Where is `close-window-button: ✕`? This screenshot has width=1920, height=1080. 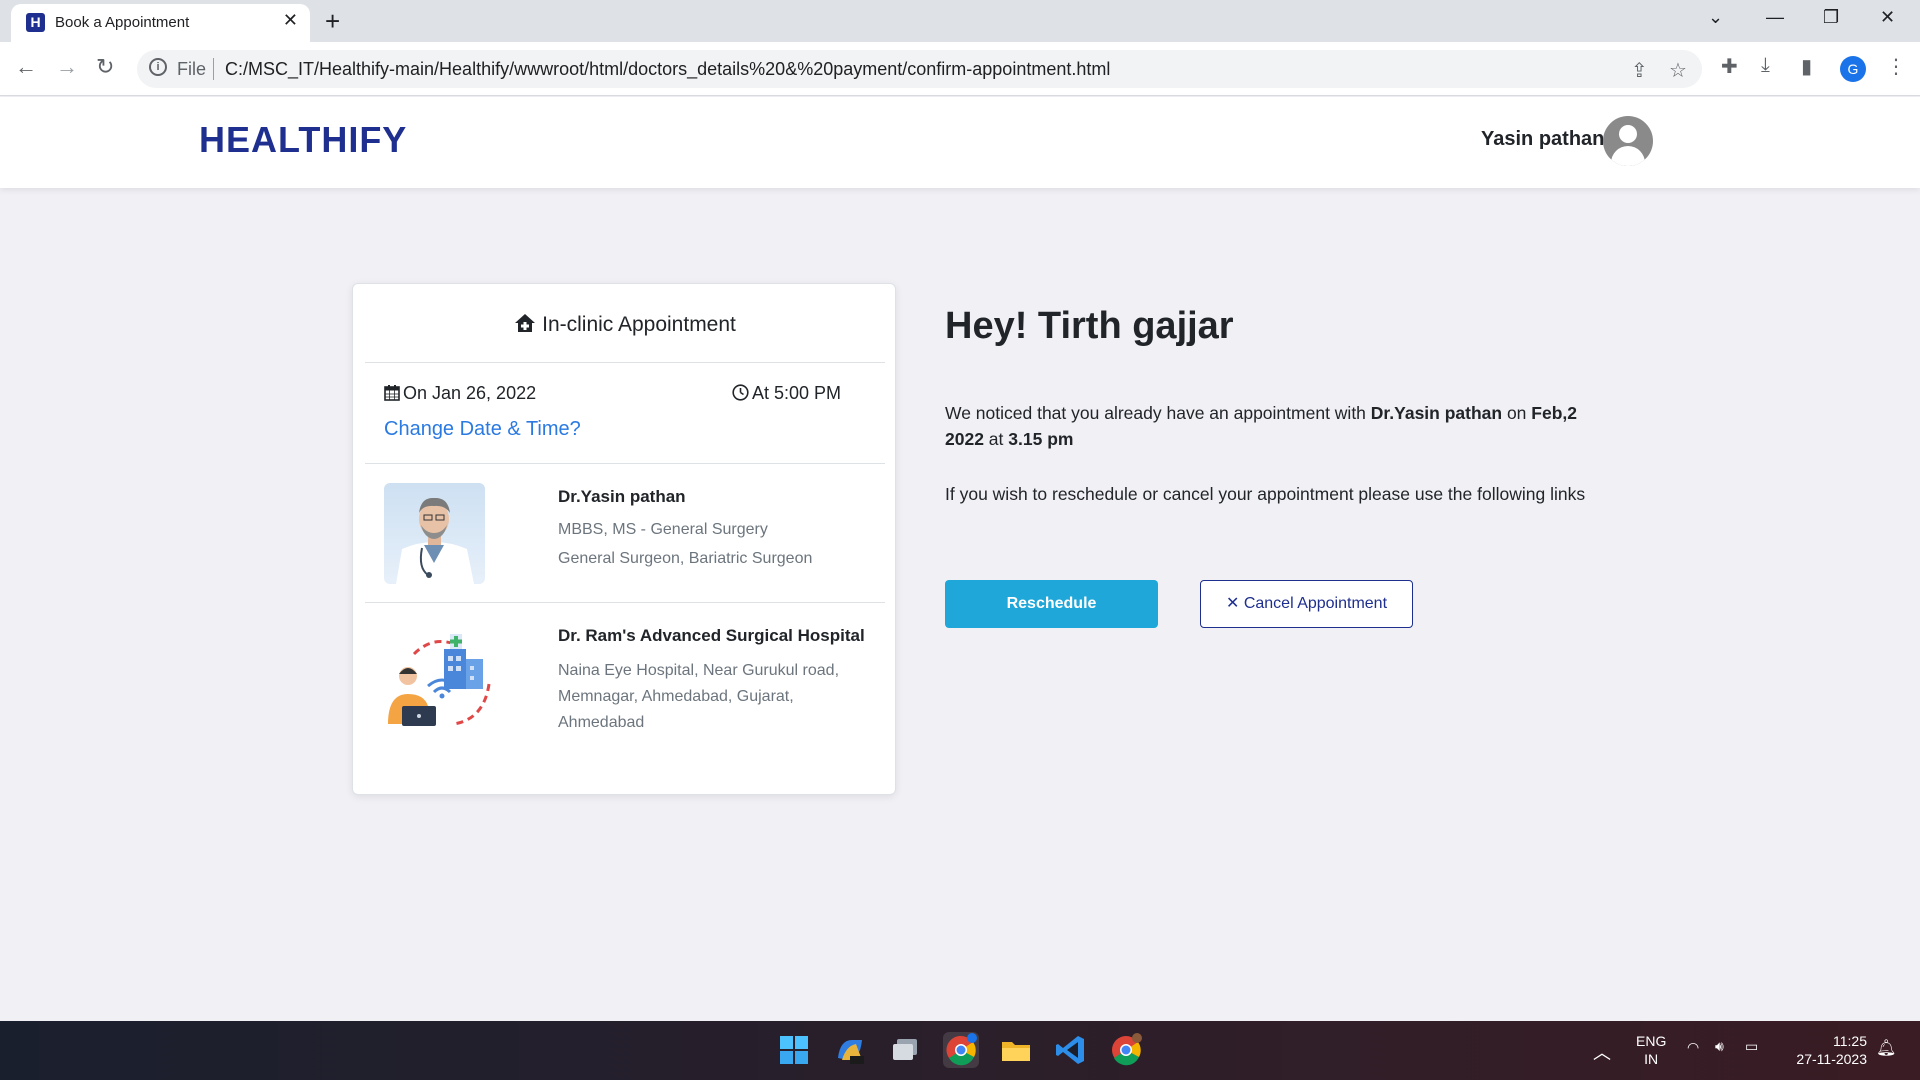 close-window-button: ✕ is located at coordinates (1887, 17).